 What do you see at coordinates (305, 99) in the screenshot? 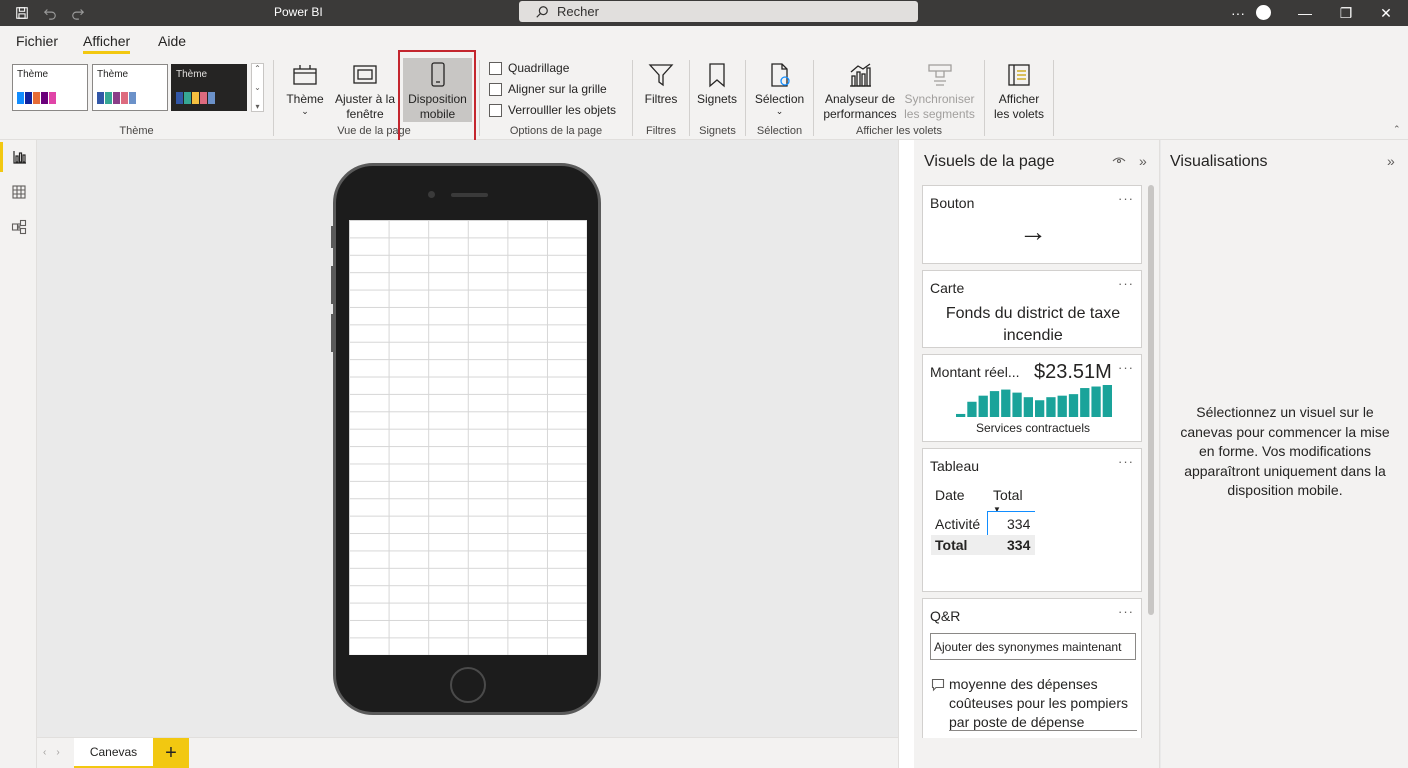
I see `theme-button-label: Thème` at bounding box center [305, 99].